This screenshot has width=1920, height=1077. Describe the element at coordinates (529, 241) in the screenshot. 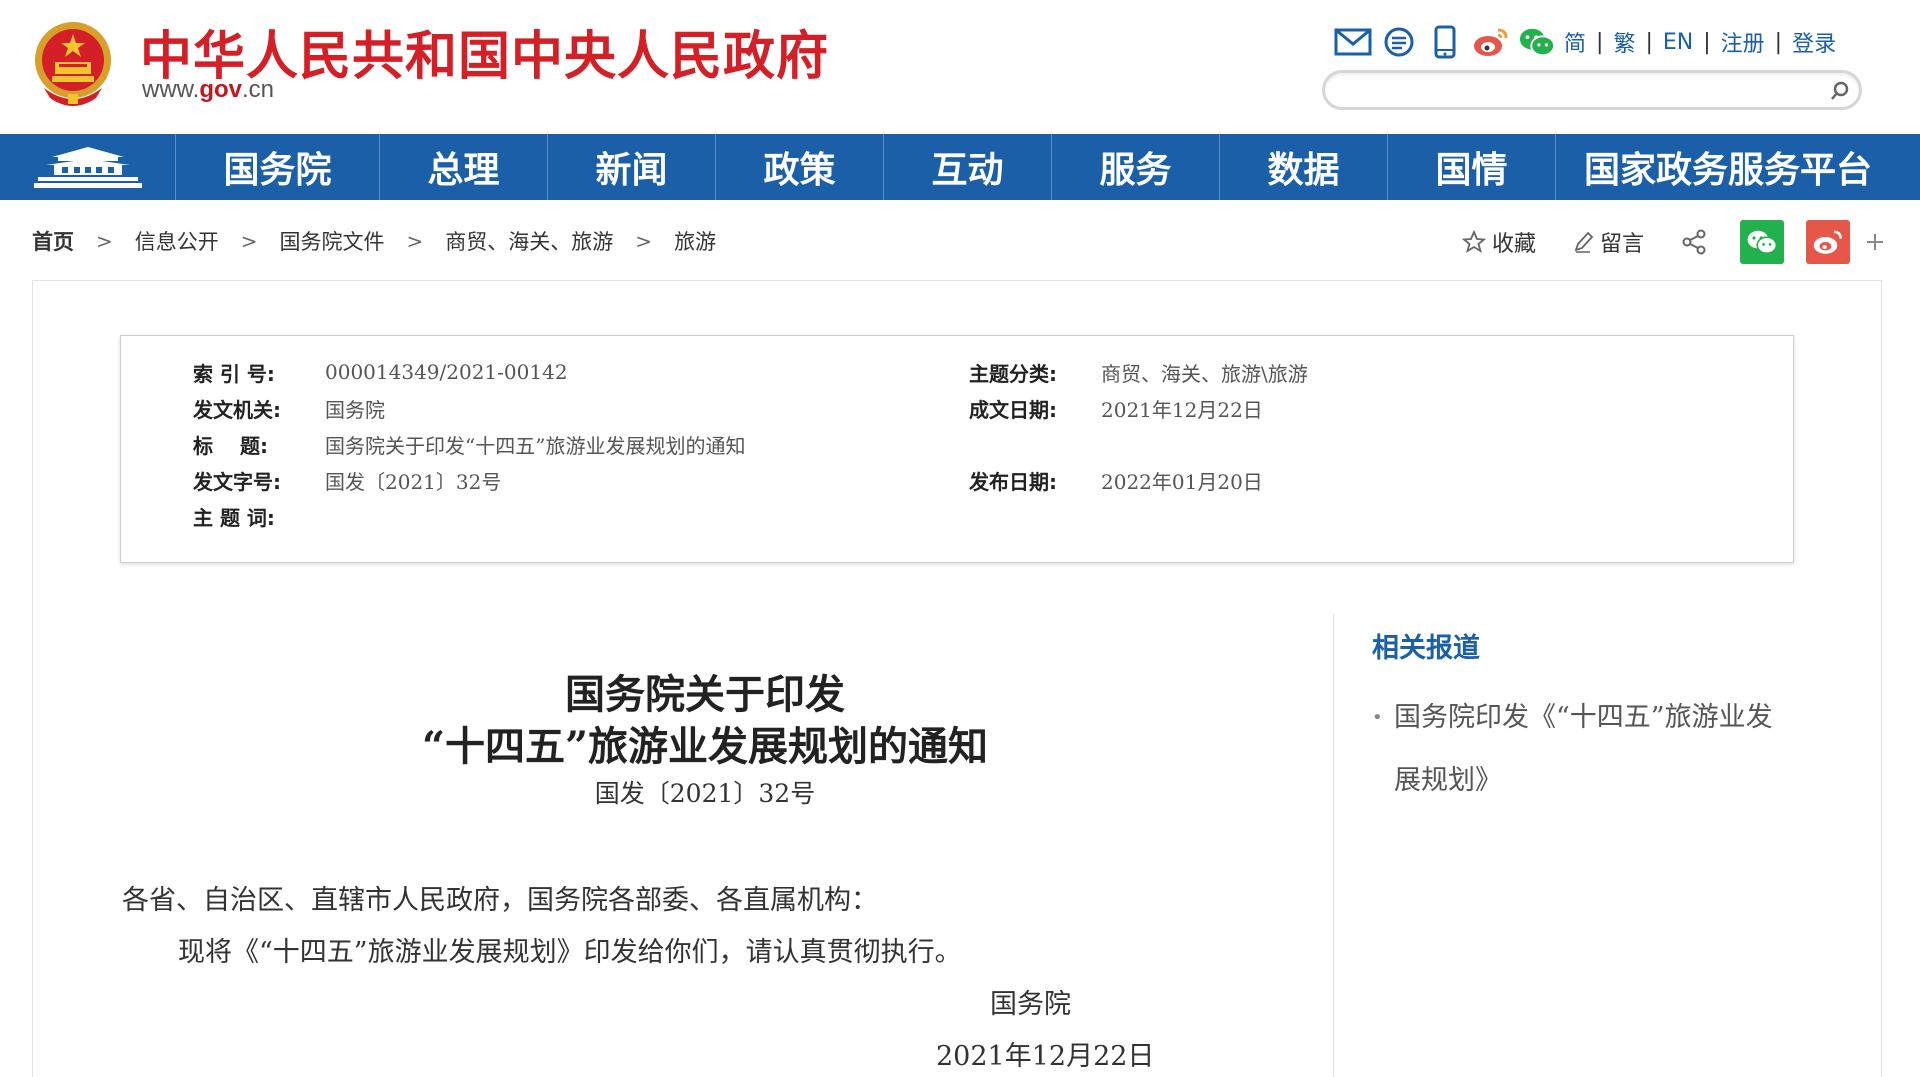

I see `breadcrumb-commerce-customs-tourism: 商贸、海关、旅游` at that location.